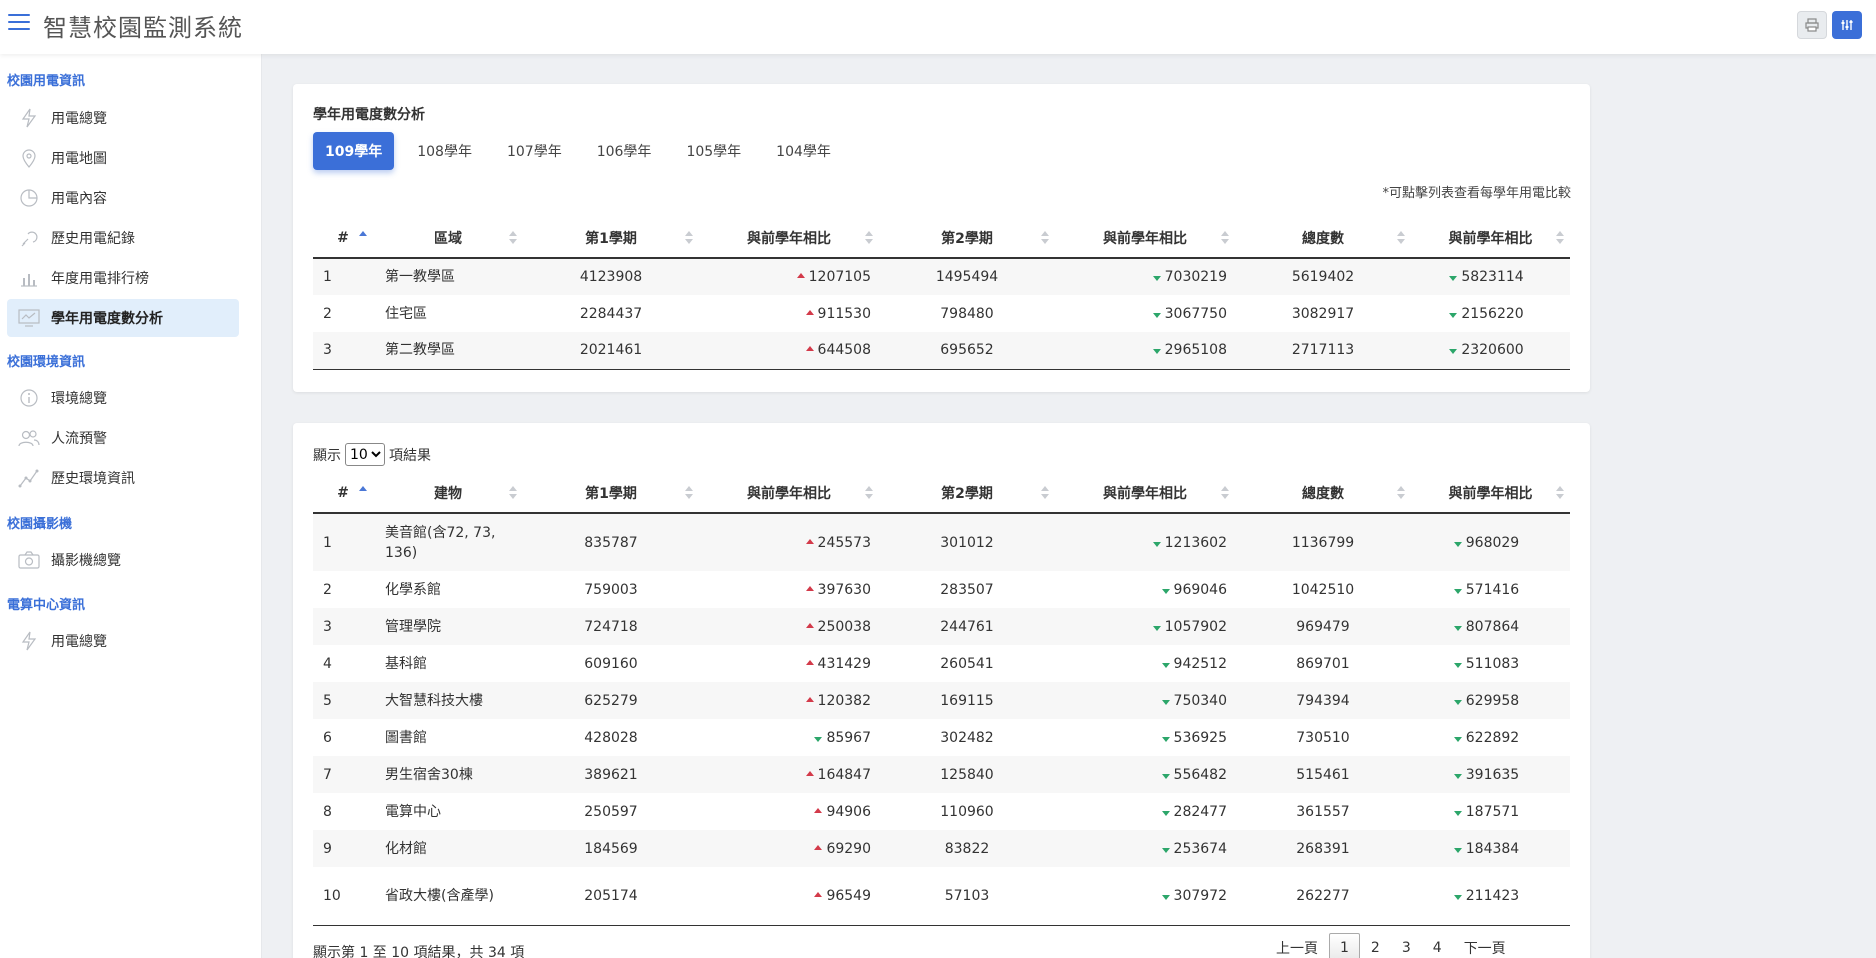 The width and height of the screenshot is (1876, 958). Describe the element at coordinates (365, 454) in the screenshot. I see `page-length-select: 10` at that location.